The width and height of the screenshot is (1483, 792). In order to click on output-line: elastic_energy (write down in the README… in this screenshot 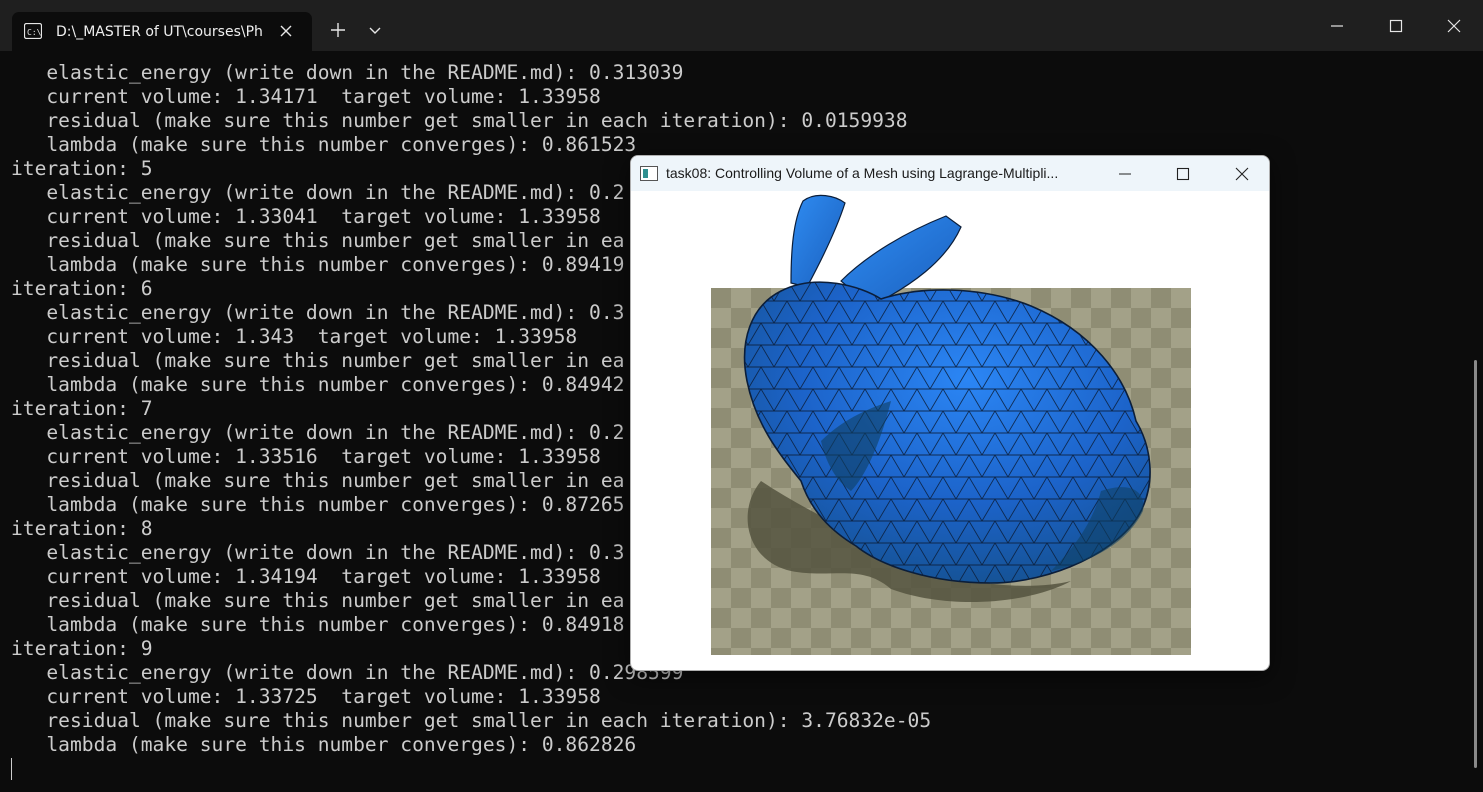, I will do `click(347, 72)`.